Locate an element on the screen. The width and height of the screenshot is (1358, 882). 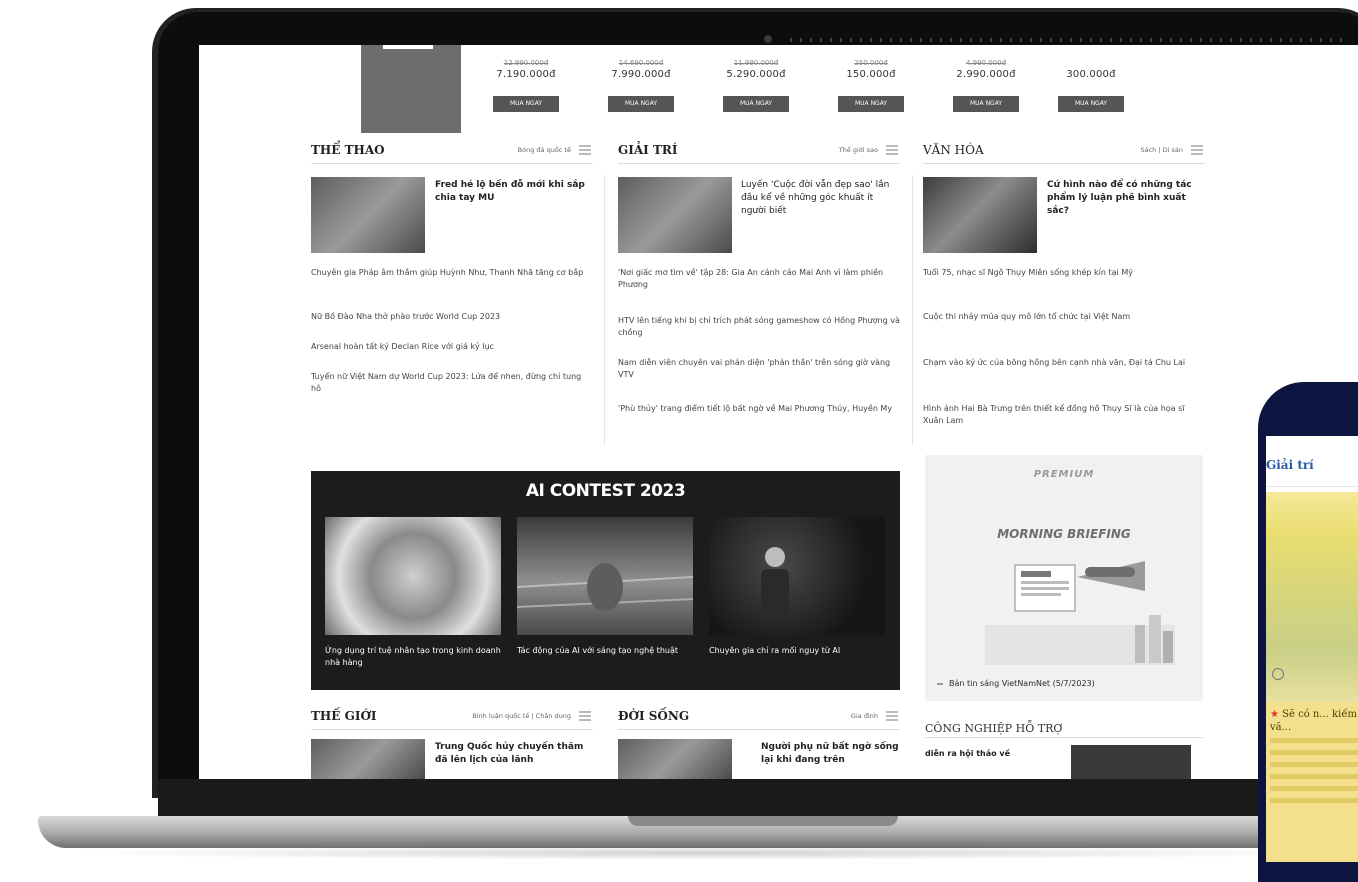
section-title: THẾ GIỚI is located at coordinates (344, 716).